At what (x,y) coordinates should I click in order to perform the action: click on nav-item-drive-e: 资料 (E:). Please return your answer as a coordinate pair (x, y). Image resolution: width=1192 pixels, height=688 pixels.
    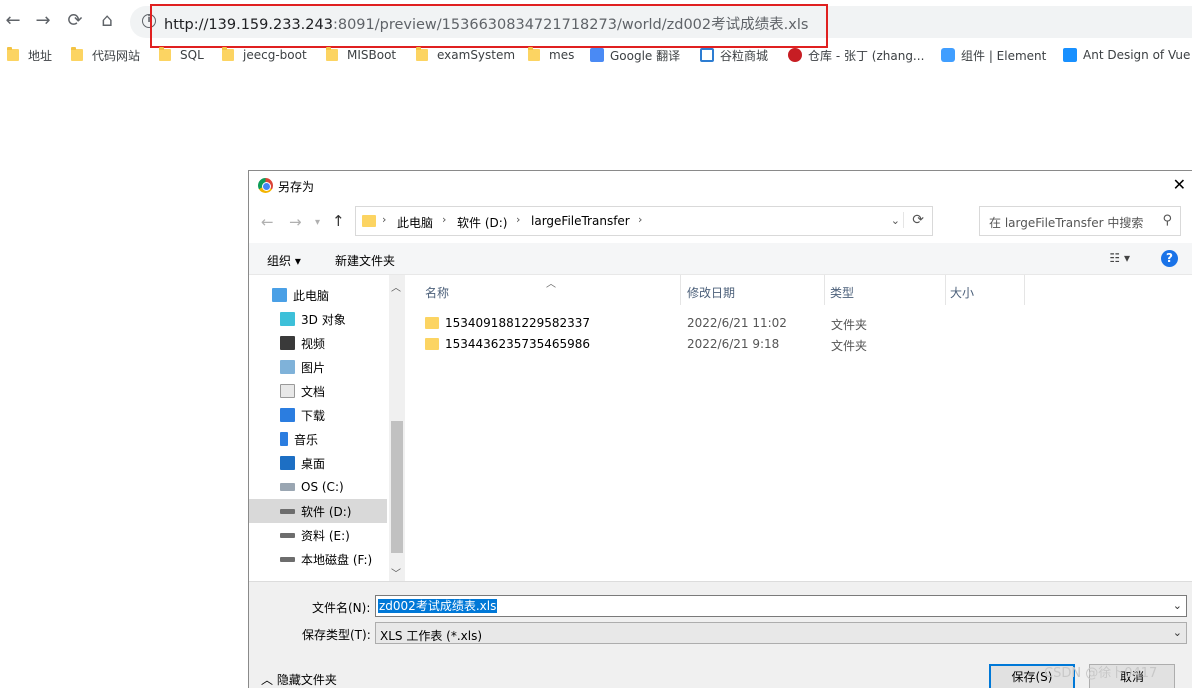
    Looking at the image, I should click on (318, 535).